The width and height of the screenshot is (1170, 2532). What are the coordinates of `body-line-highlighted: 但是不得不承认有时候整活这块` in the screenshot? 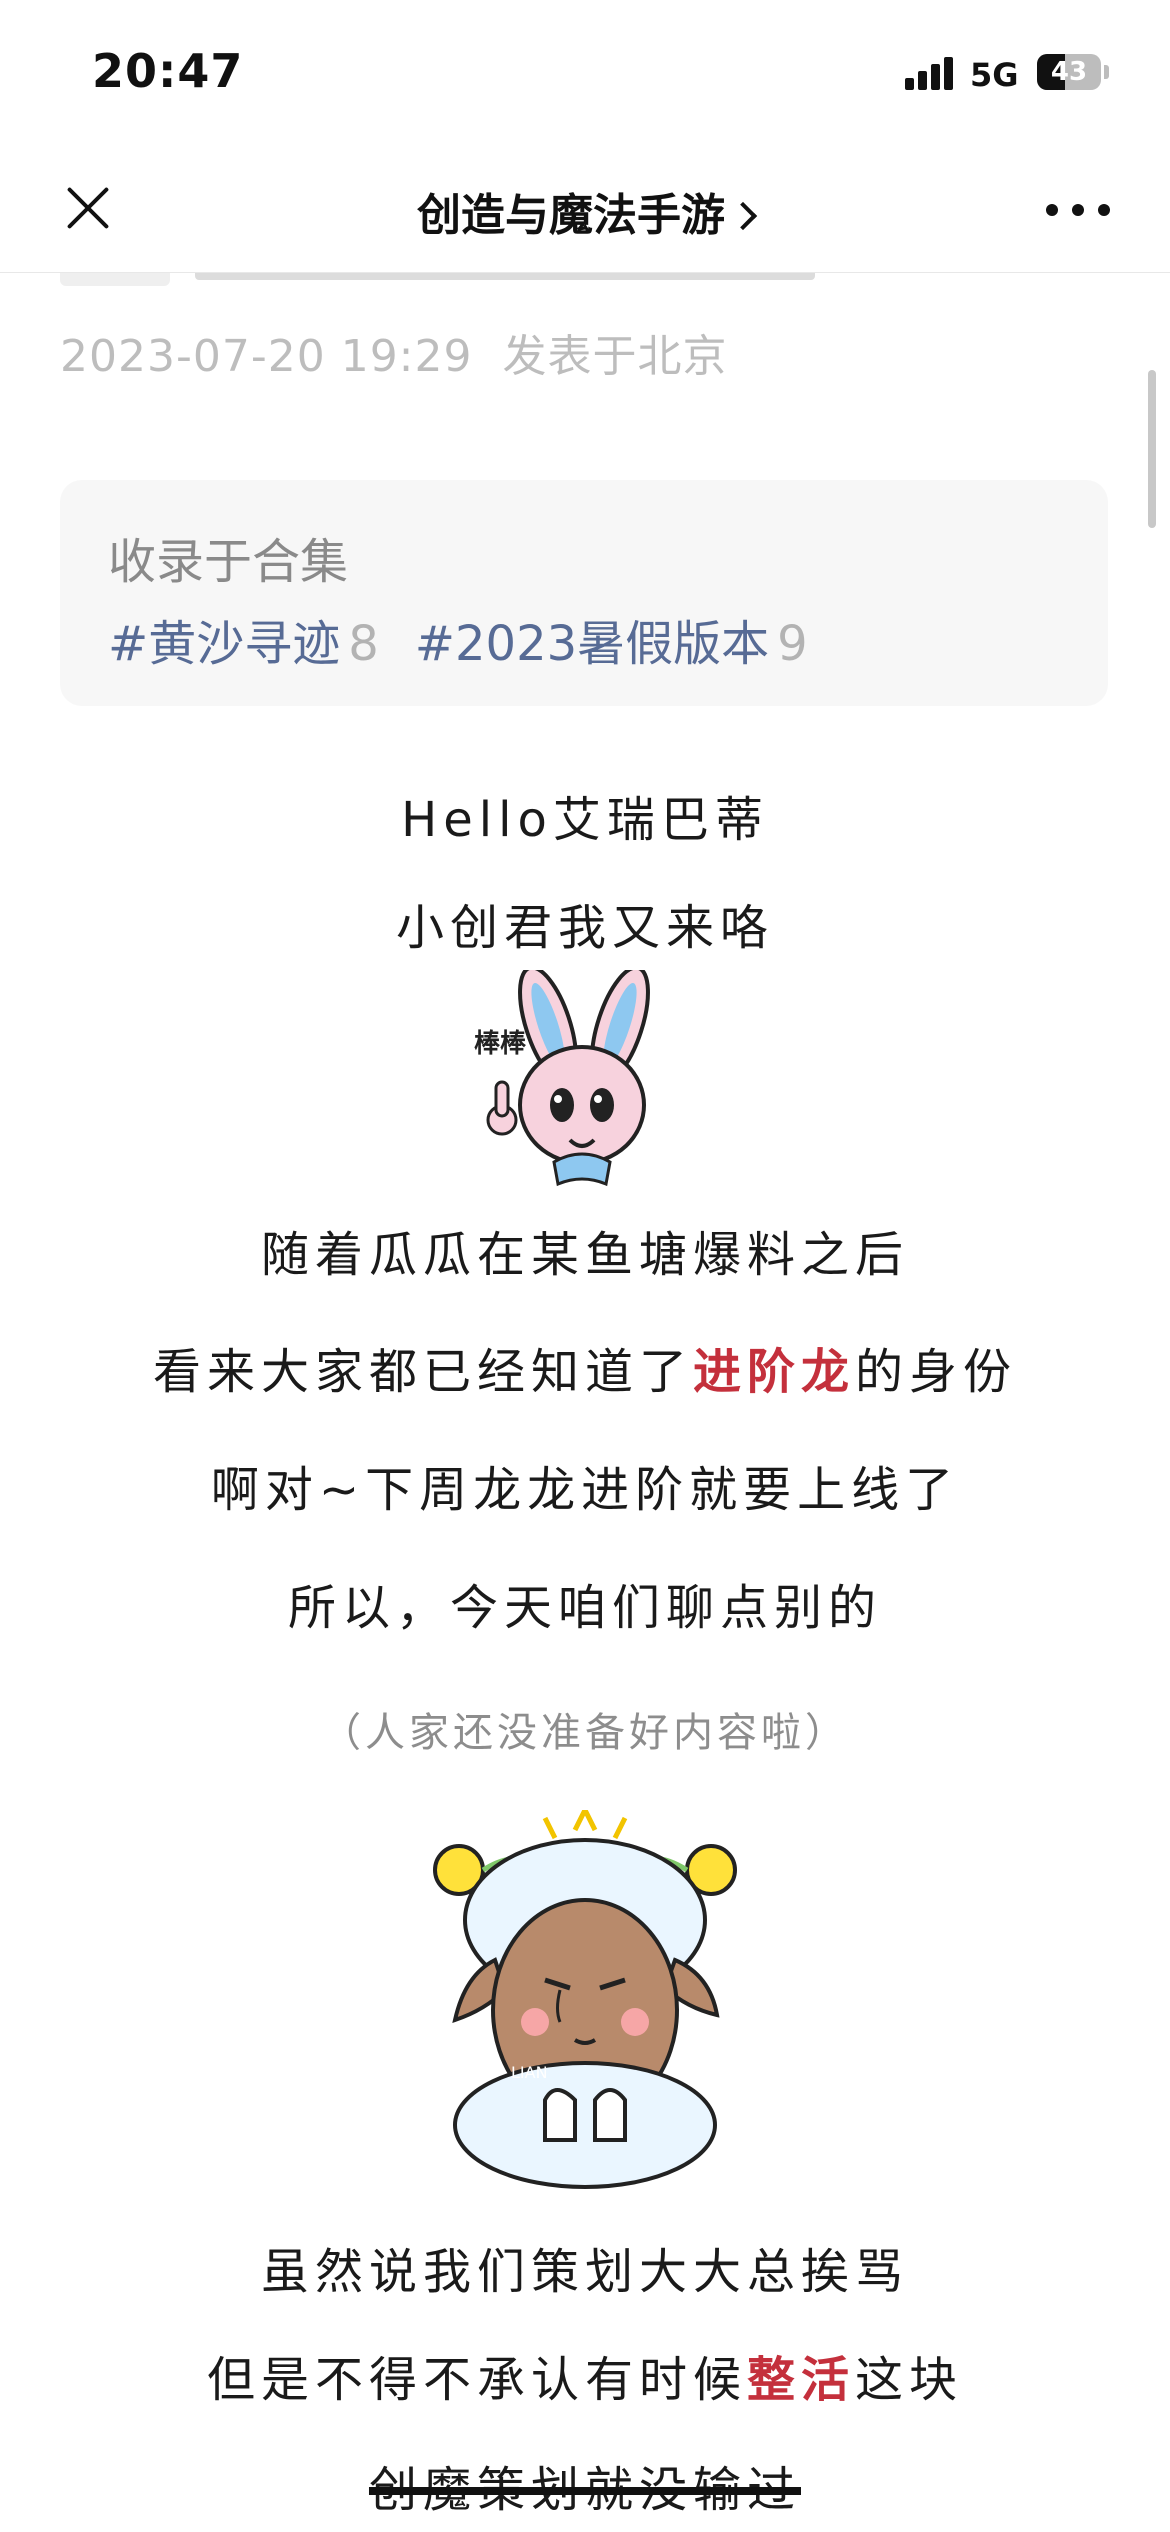 It's located at (585, 2375).